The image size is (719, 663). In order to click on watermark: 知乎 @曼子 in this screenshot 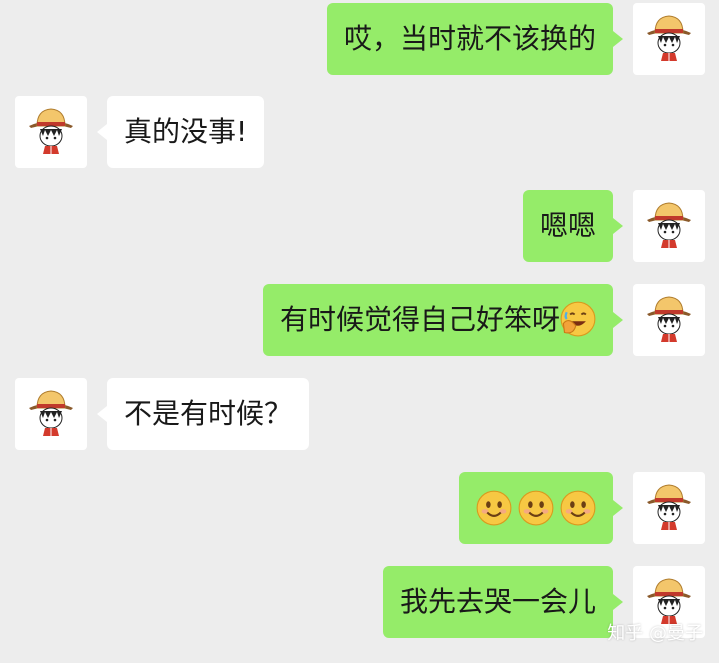, I will do `click(655, 633)`.